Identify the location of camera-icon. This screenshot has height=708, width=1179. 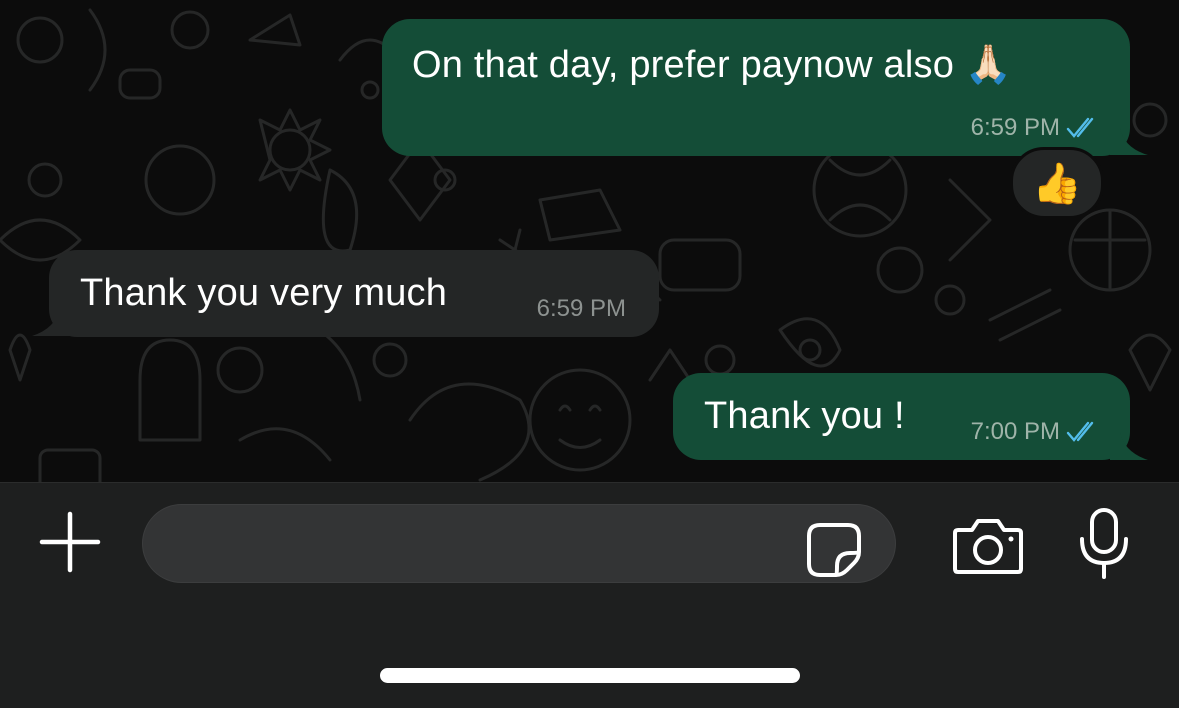
(988, 545).